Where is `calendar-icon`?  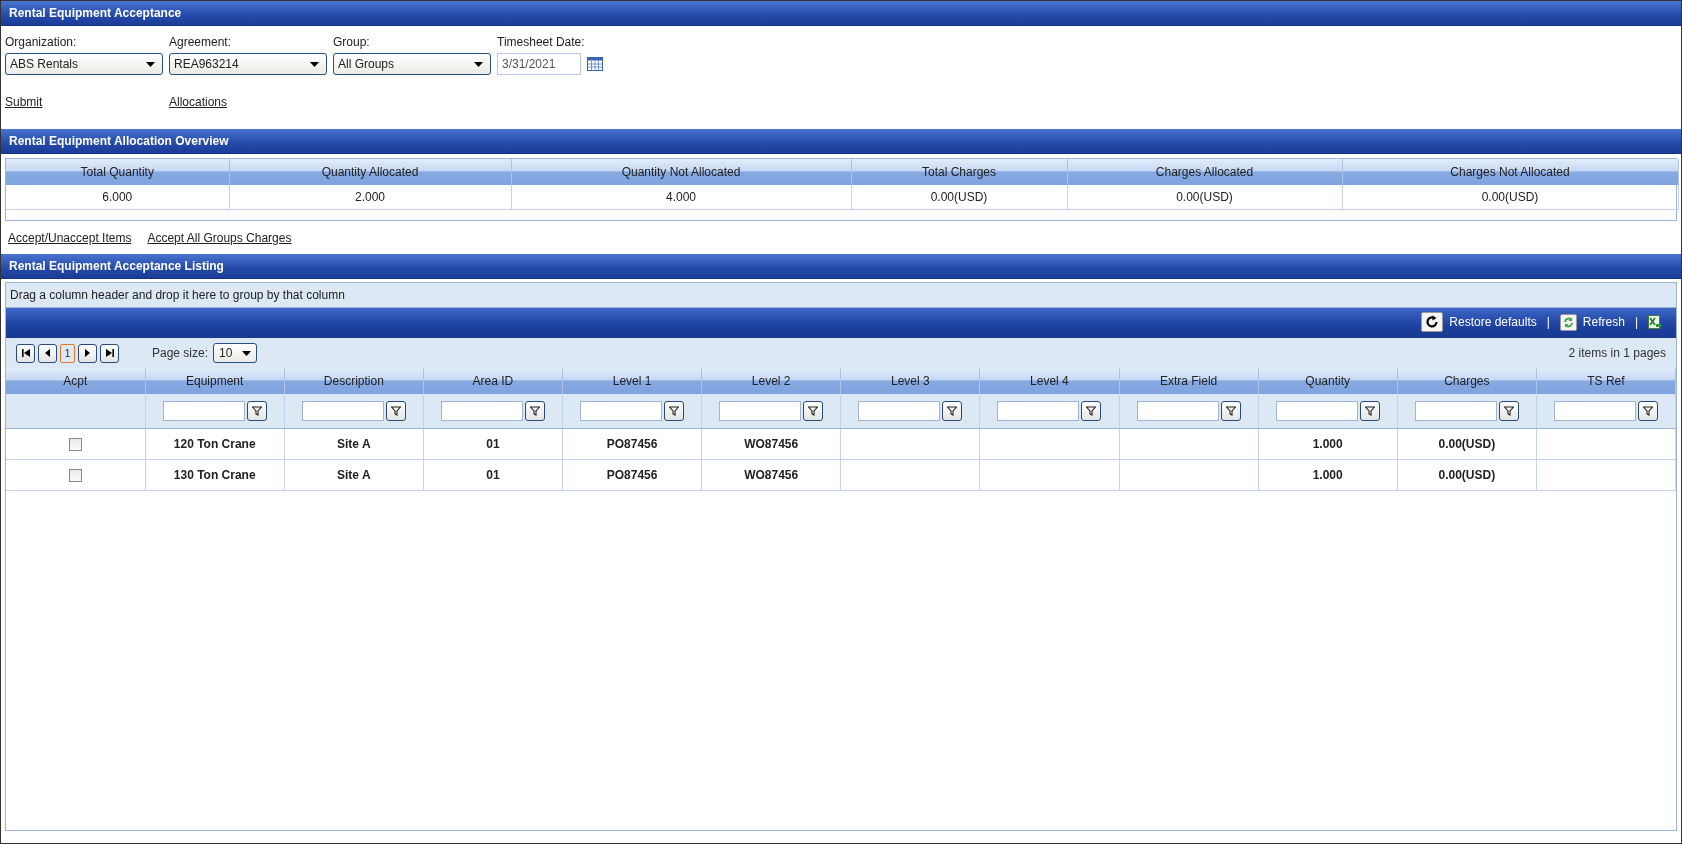
calendar-icon is located at coordinates (595, 64).